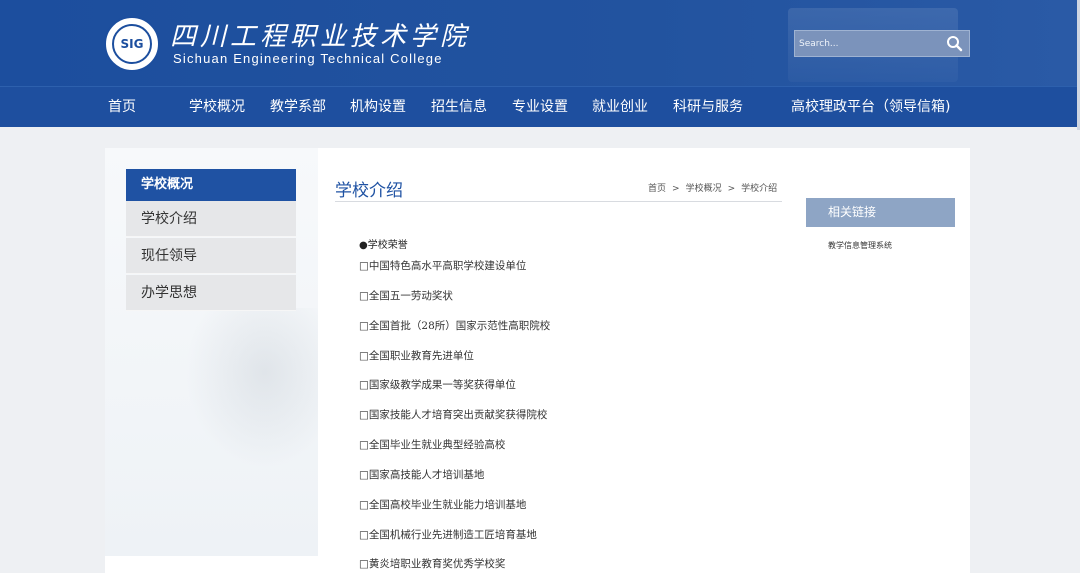 Image resolution: width=1080 pixels, height=573 pixels. What do you see at coordinates (437, 385) in the screenshot?
I see `honor-item: □国家级教学成果一等奖获得单位` at bounding box center [437, 385].